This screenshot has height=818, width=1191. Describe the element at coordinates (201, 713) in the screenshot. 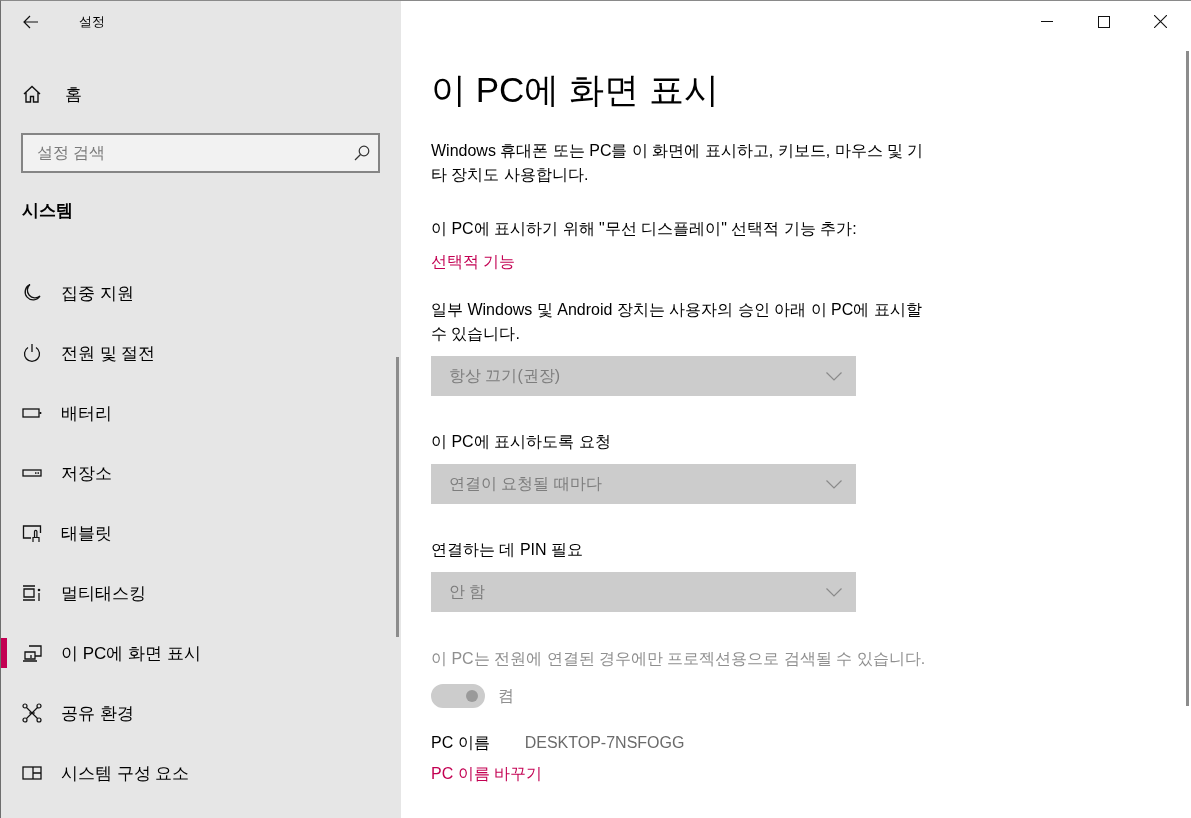

I see `sidebar-item: 공유 환경` at that location.